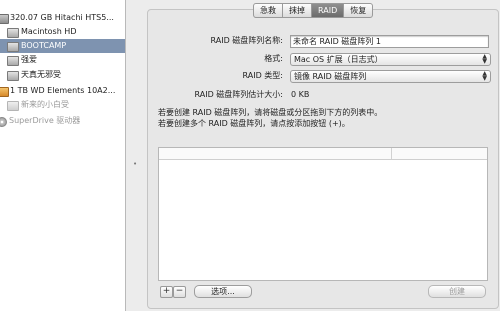  I want to click on optical-drive-icon, so click(3, 122).